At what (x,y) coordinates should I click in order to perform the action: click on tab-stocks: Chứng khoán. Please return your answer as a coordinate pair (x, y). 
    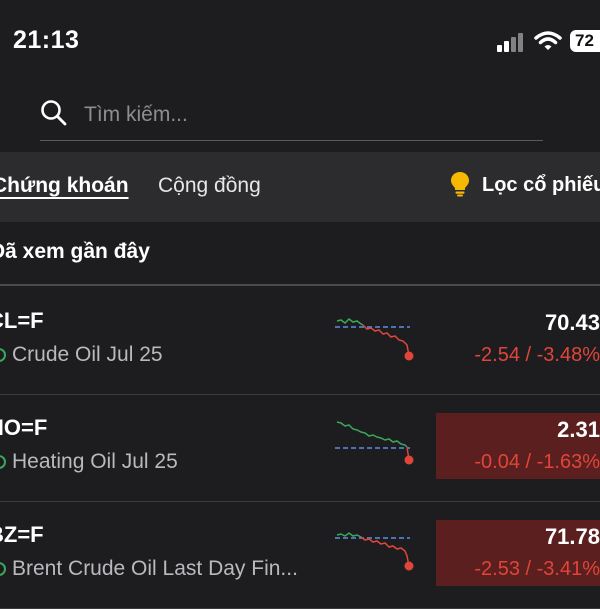
    Looking at the image, I should click on (64, 186).